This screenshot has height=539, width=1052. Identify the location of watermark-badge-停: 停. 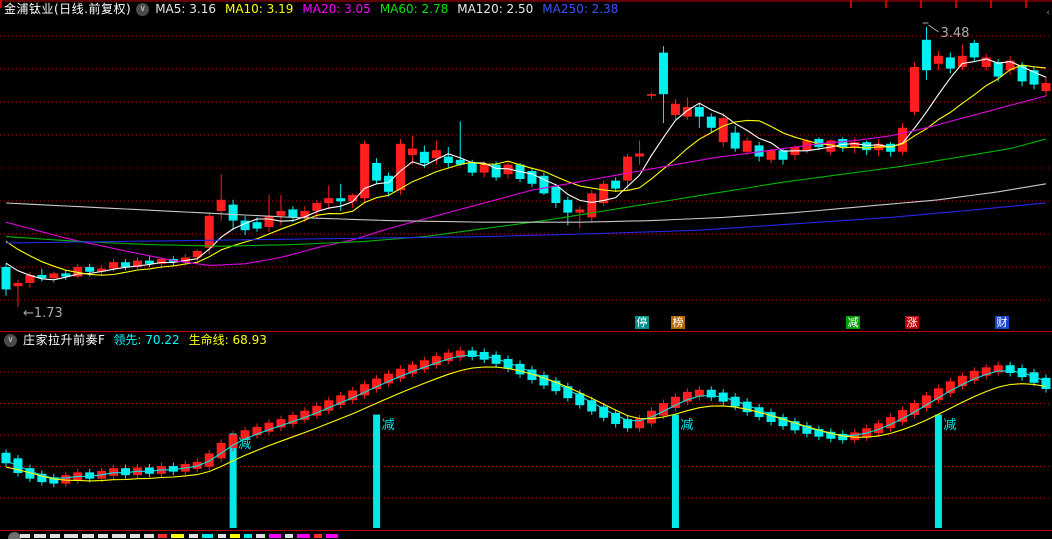
(642, 322).